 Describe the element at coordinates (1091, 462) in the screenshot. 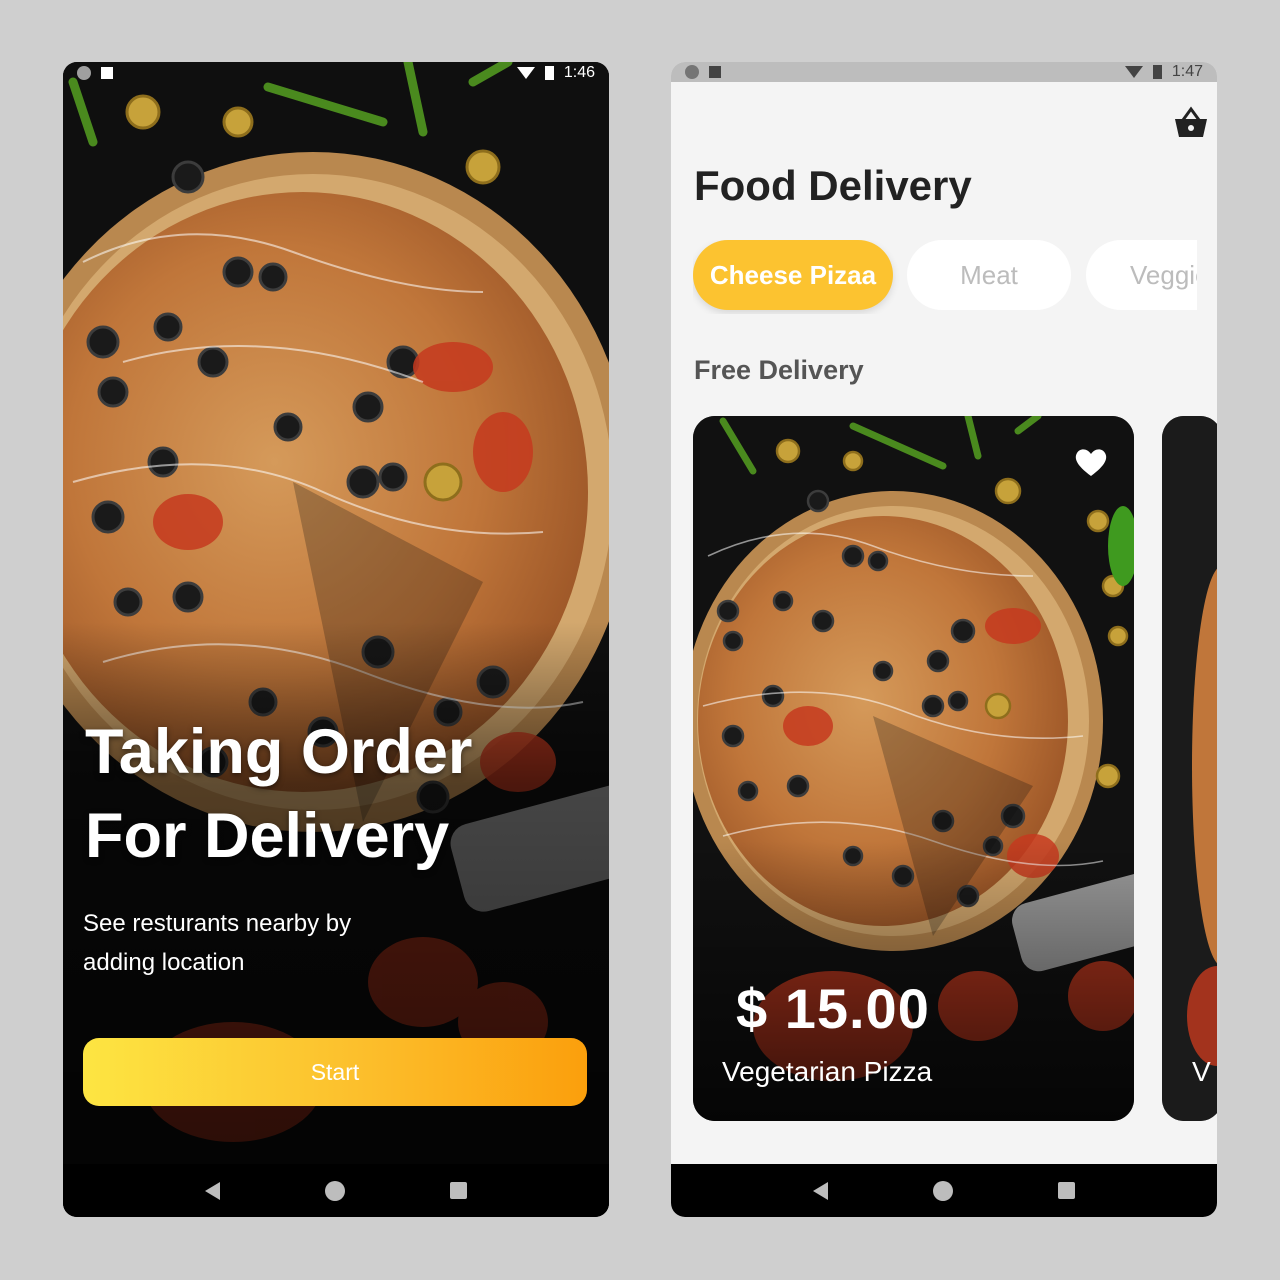

I see `heart-icon` at that location.